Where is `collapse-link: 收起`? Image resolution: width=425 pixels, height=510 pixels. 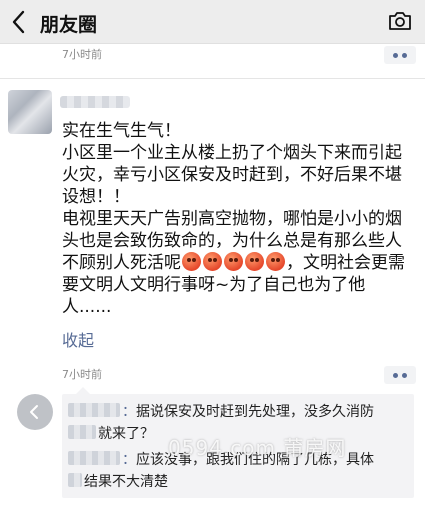 collapse-link: 收起 is located at coordinates (78, 339).